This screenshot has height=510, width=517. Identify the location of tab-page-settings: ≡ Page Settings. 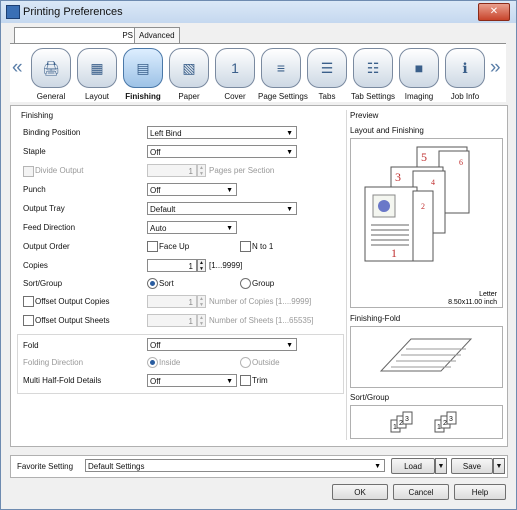
(283, 74).